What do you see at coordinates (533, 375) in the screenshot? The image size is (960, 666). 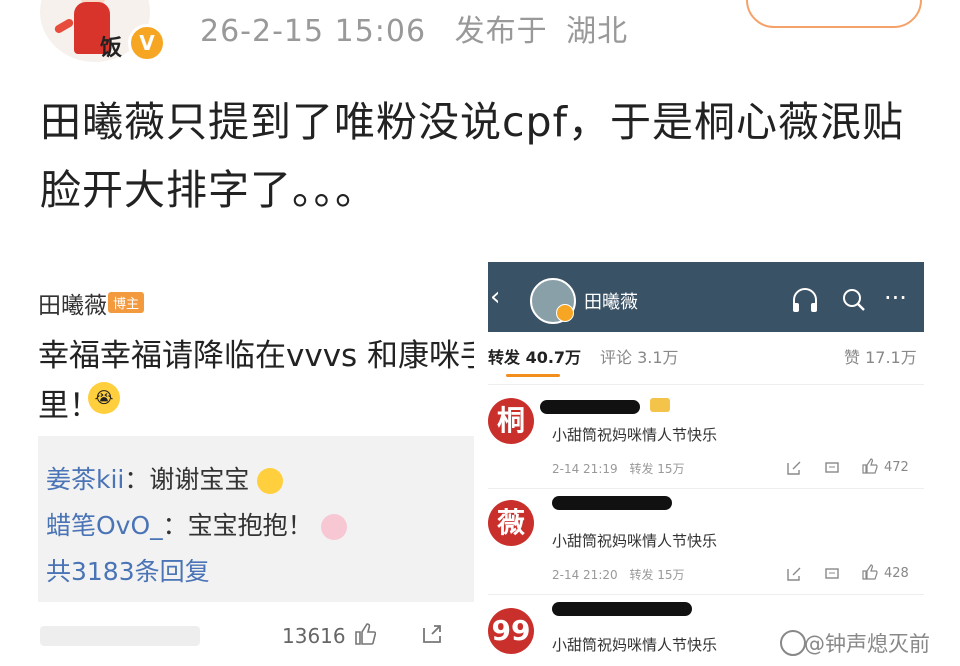 I see `active-tab-indicator` at bounding box center [533, 375].